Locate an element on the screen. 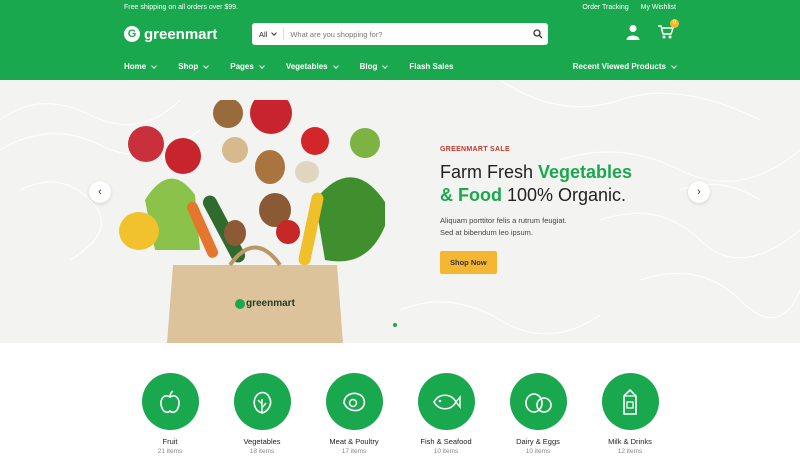 The height and width of the screenshot is (465, 800). category-count: 18 items is located at coordinates (262, 451).